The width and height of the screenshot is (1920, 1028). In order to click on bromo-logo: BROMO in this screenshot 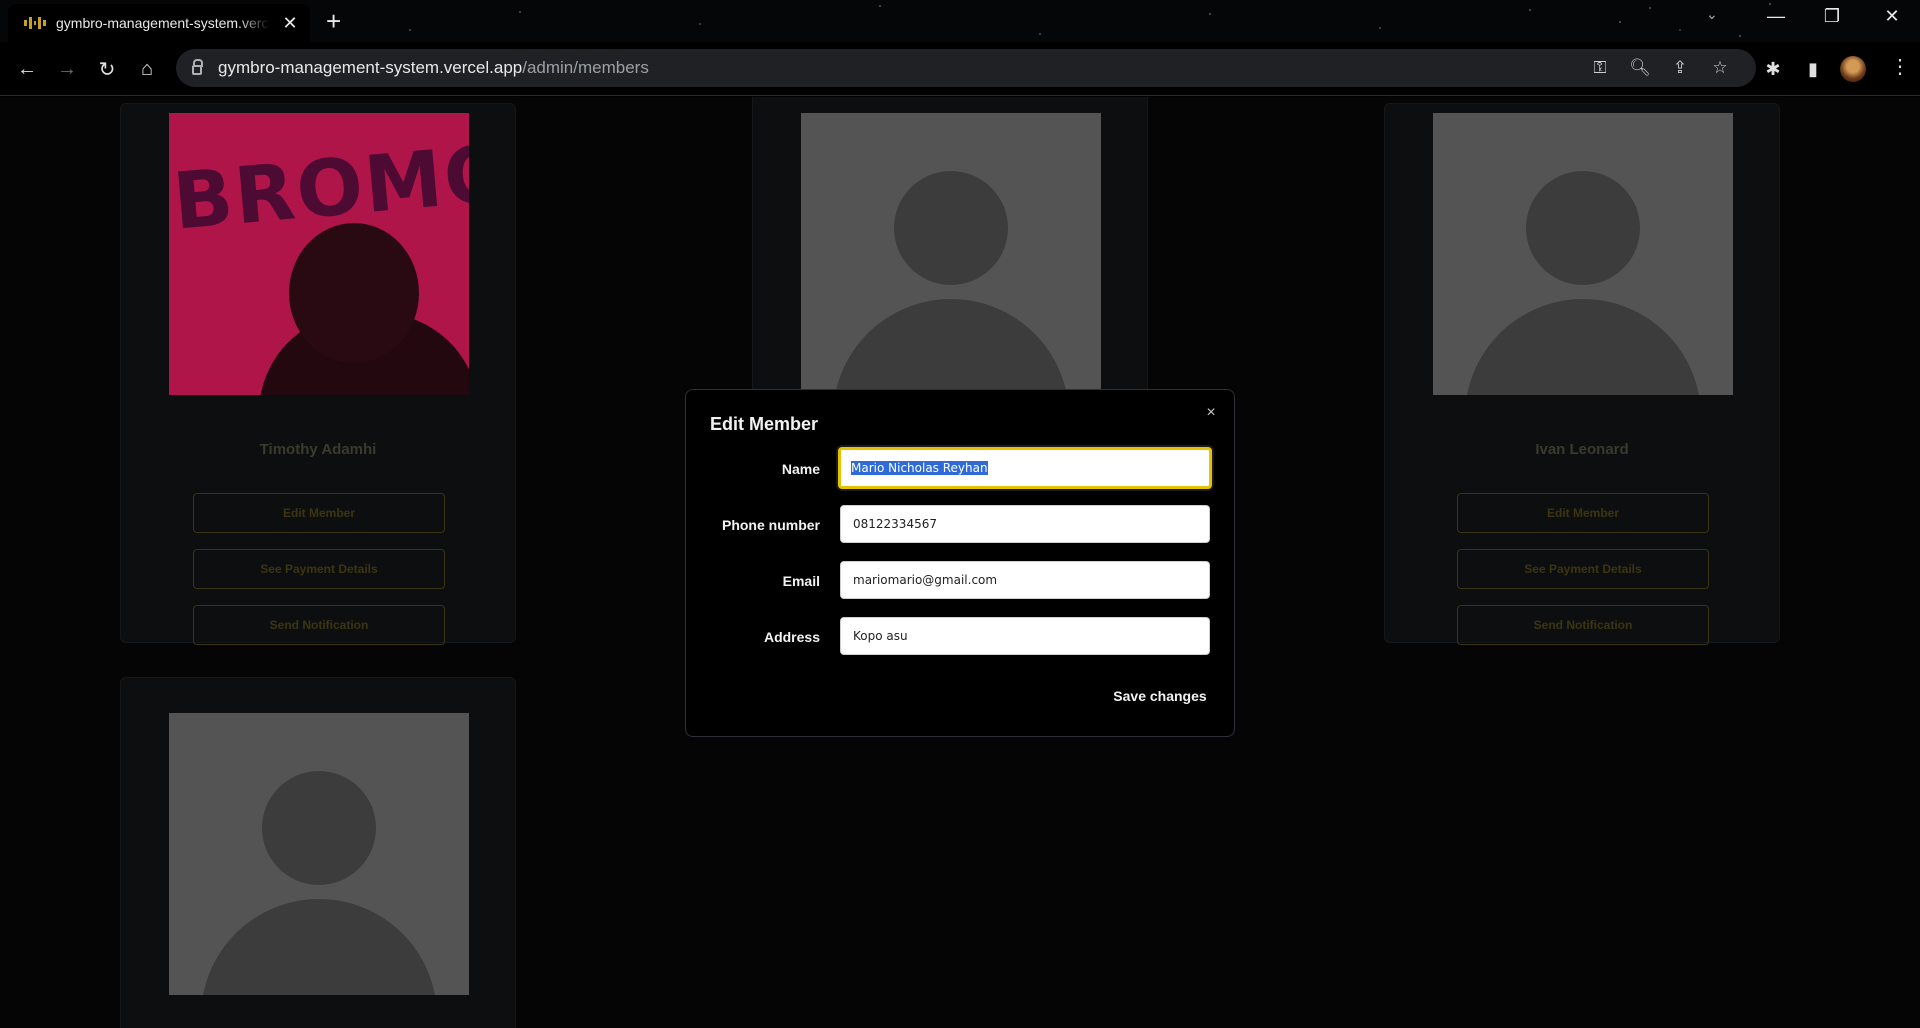, I will do `click(319, 188)`.